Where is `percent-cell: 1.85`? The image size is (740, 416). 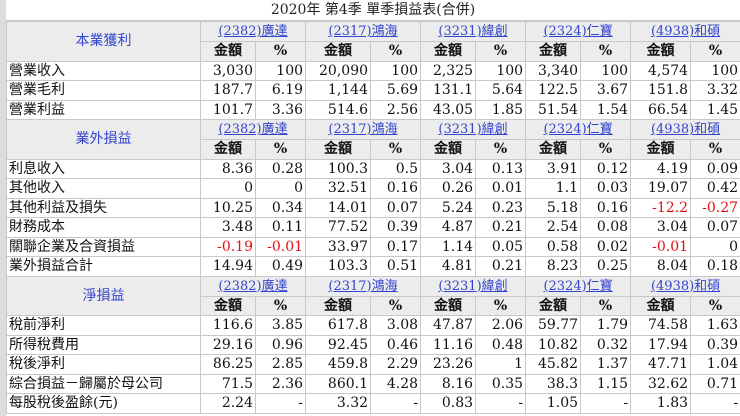
percent-cell: 1.85 is located at coordinates (501, 109).